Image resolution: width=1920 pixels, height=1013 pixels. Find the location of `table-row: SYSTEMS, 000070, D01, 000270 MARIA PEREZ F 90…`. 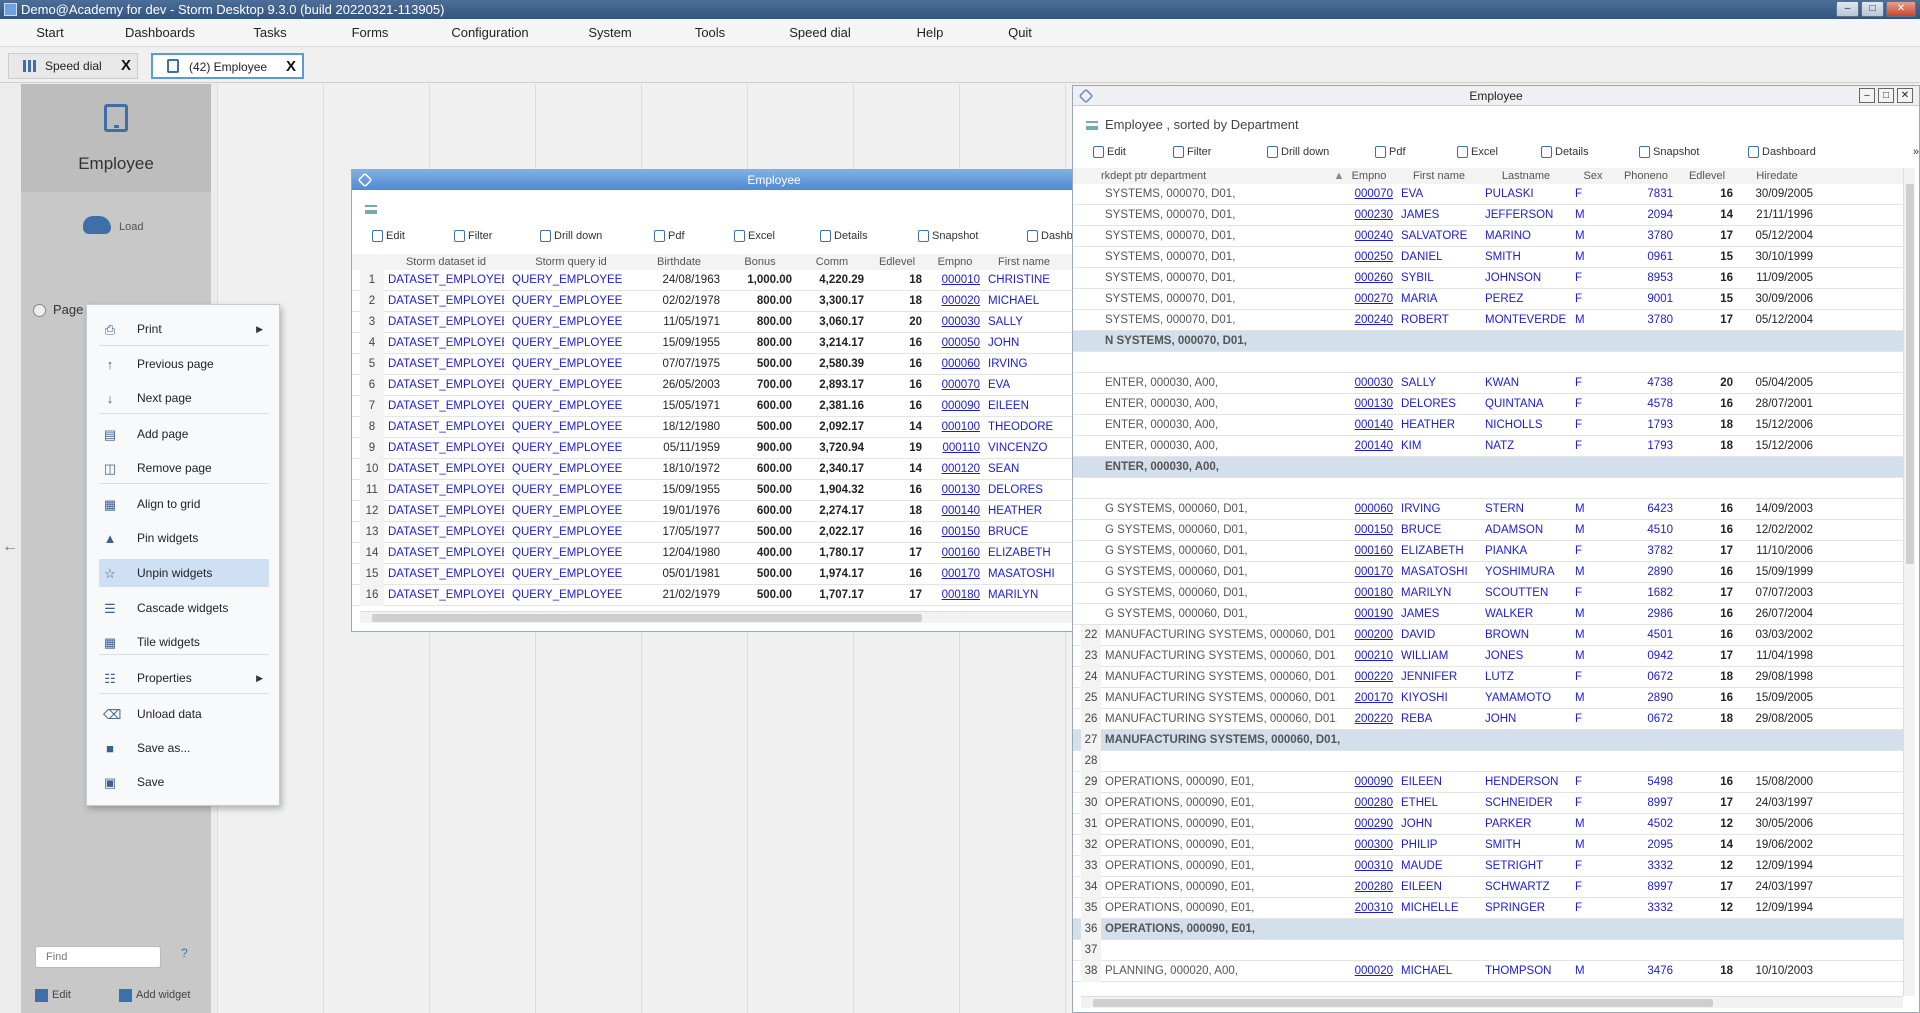

table-row: SYSTEMS, 000070, D01, 000270 MARIA PEREZ F 90… is located at coordinates (1488, 299).